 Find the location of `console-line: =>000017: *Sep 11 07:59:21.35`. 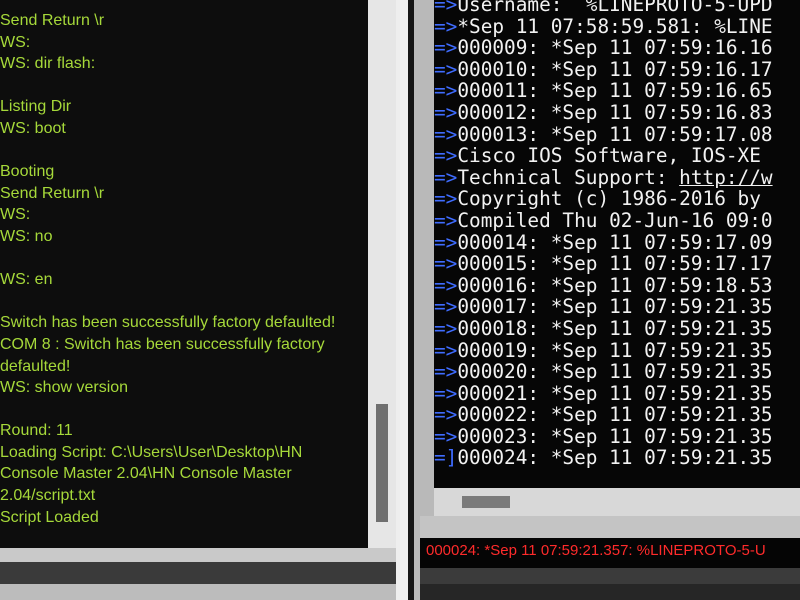

console-line: =>000017: *Sep 11 07:59:21.35 is located at coordinates (603, 307).